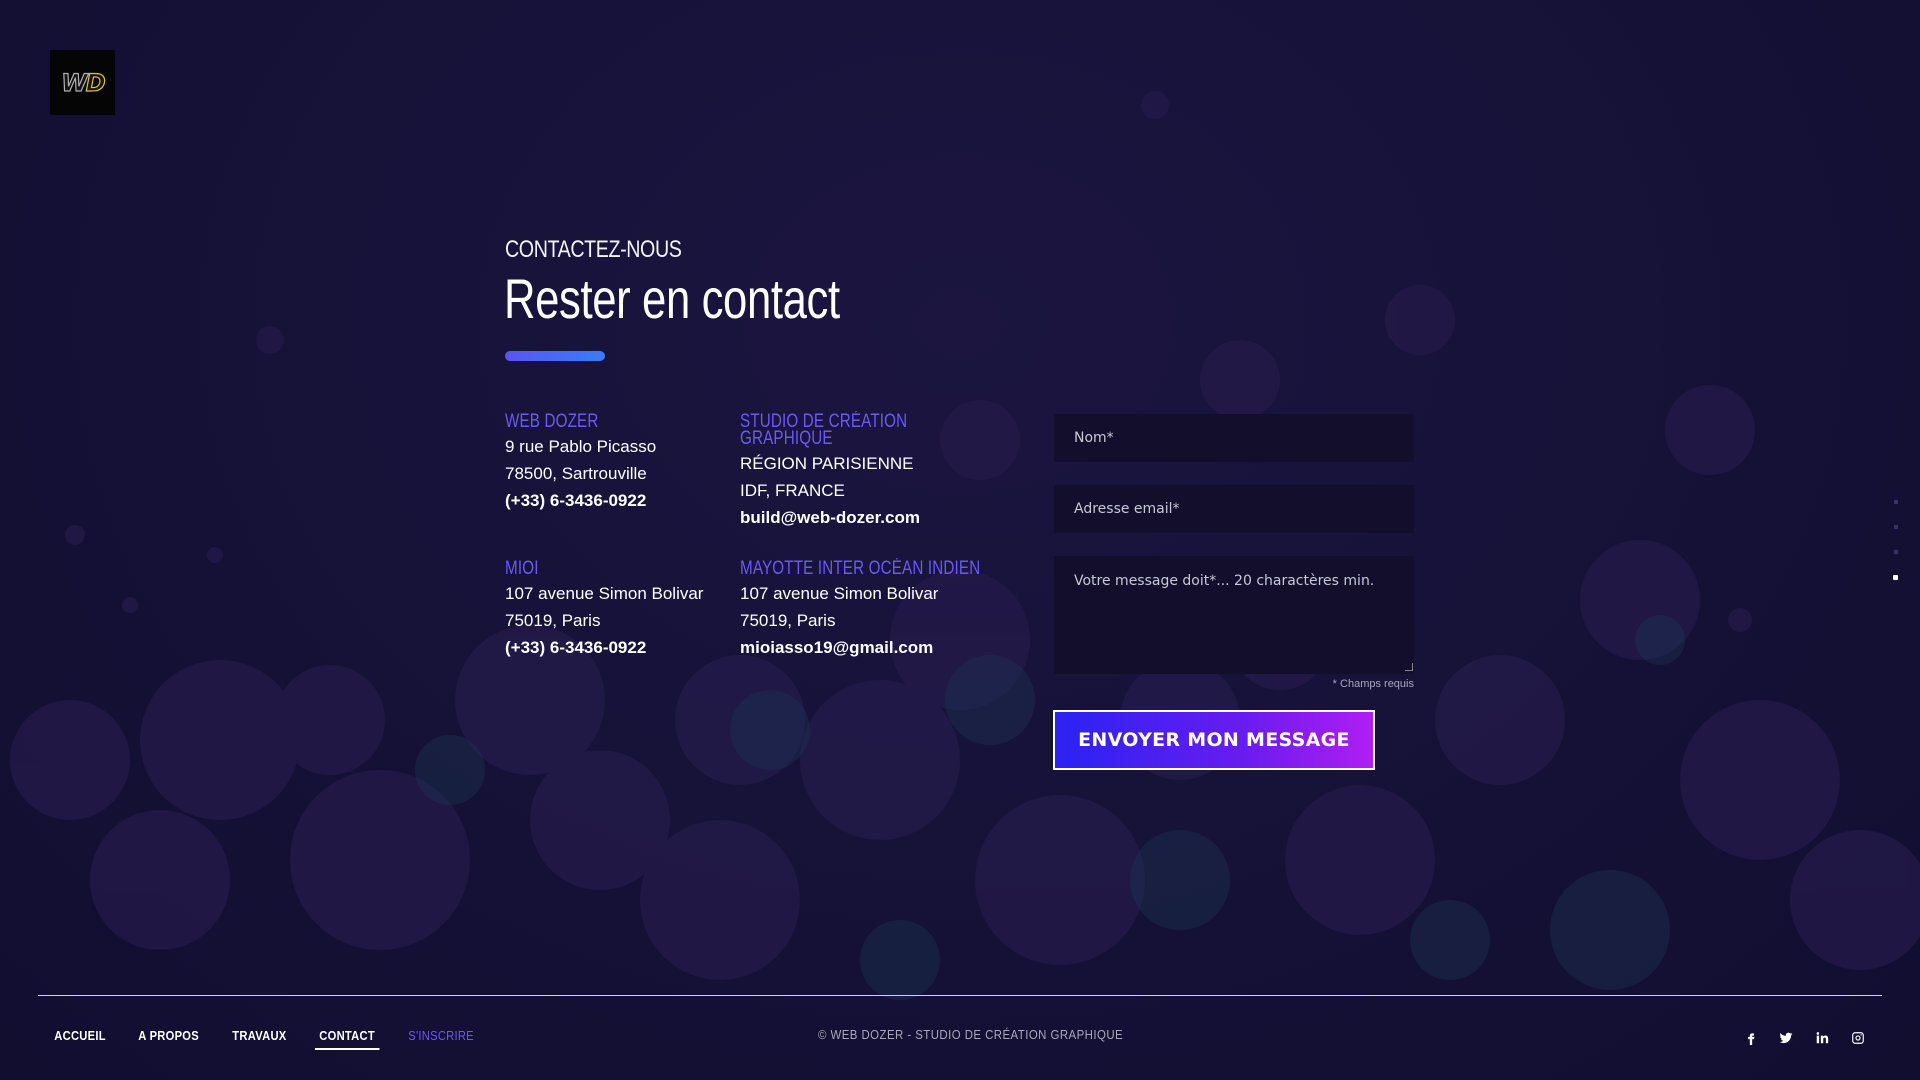  What do you see at coordinates (1895, 577) in the screenshot?
I see `section-dot-active` at bounding box center [1895, 577].